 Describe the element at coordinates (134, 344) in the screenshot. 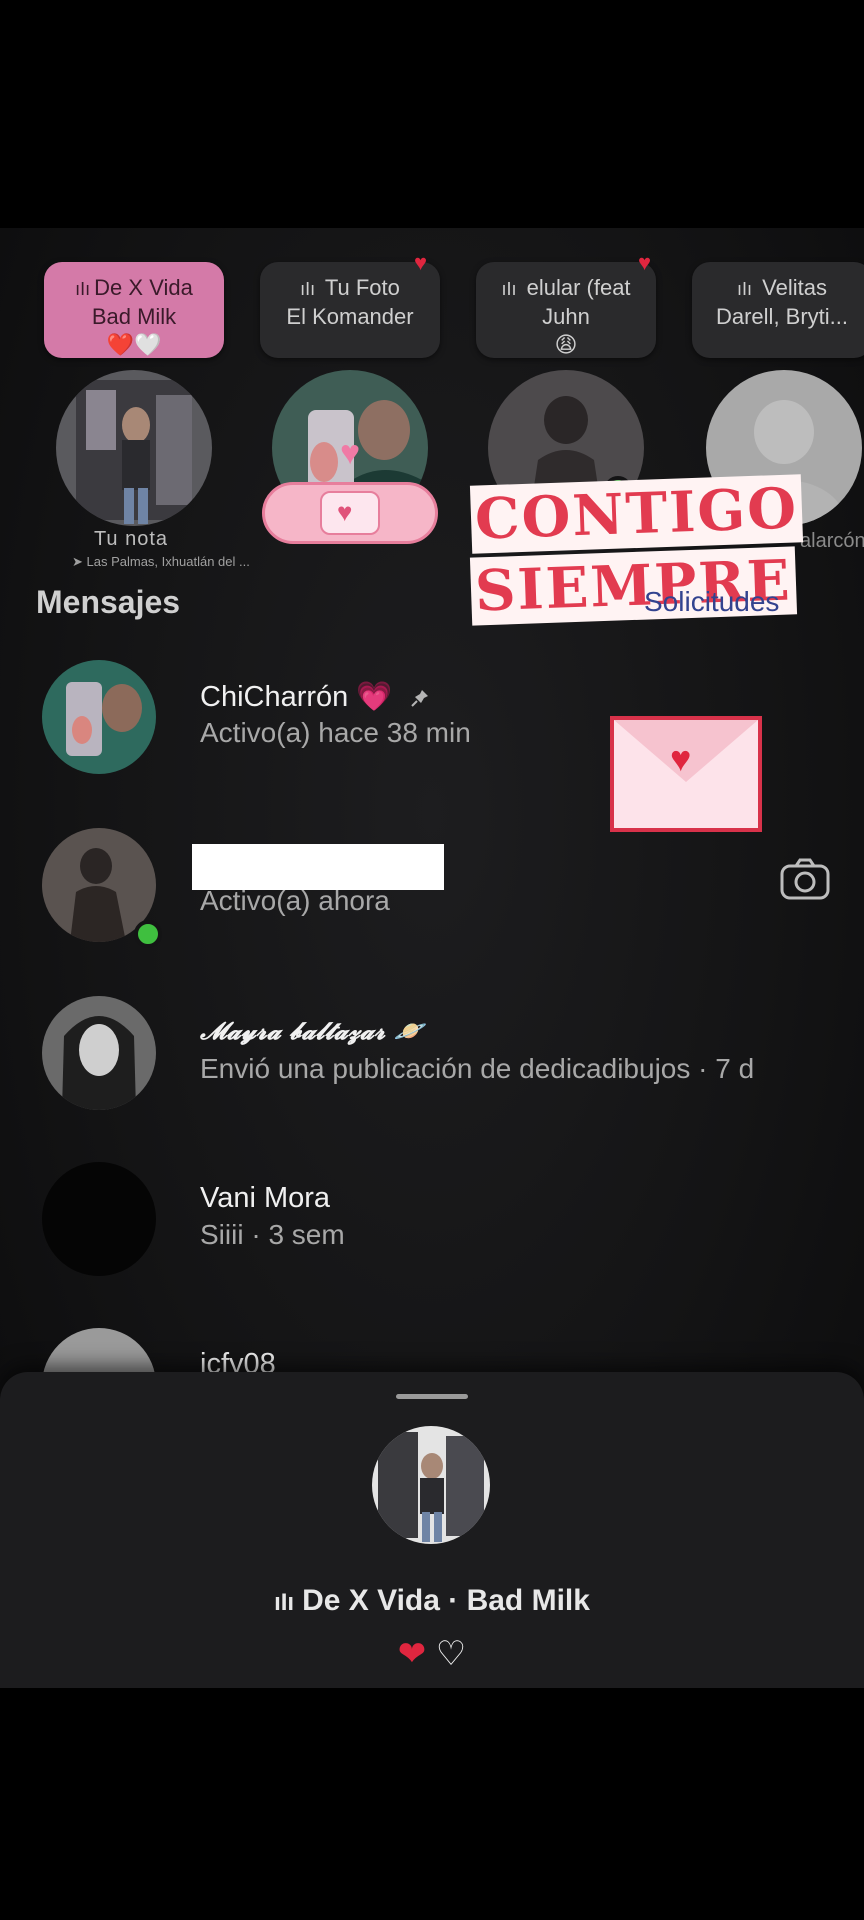

I see `note-emoji: ❤️🤍` at that location.